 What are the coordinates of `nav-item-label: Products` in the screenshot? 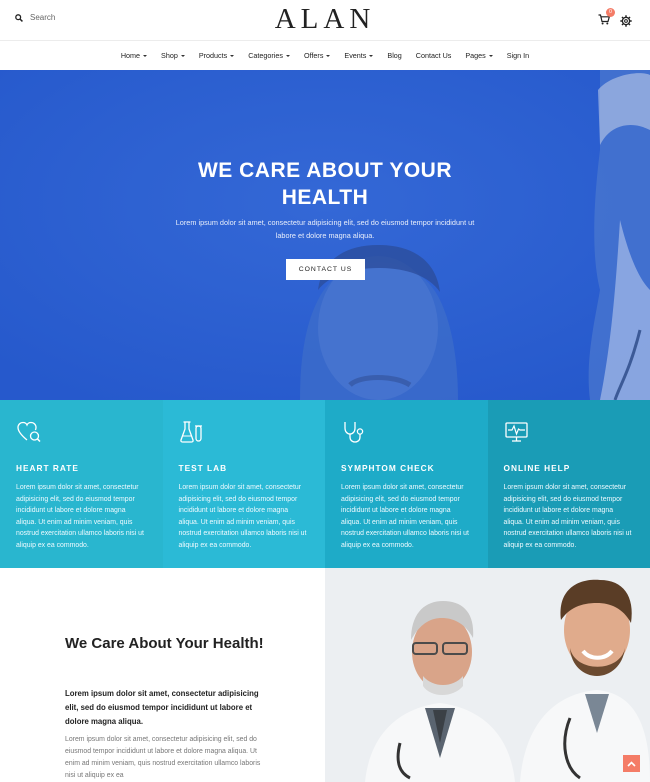 It's located at (213, 55).